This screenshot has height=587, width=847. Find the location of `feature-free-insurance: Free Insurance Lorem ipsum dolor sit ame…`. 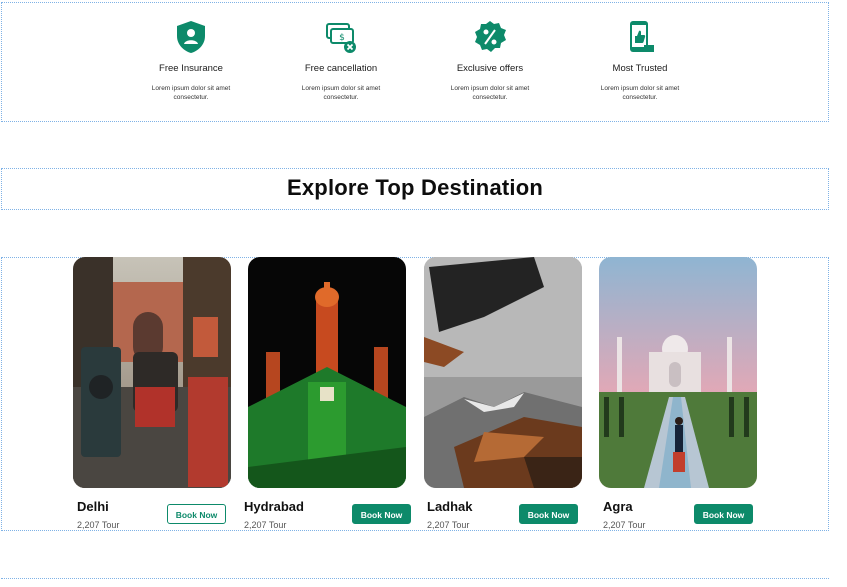

feature-free-insurance: Free Insurance Lorem ipsum dolor sit ame… is located at coordinates (191, 60).